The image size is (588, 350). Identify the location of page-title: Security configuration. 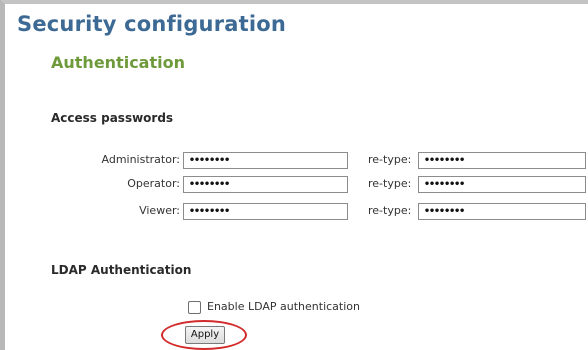
(152, 24).